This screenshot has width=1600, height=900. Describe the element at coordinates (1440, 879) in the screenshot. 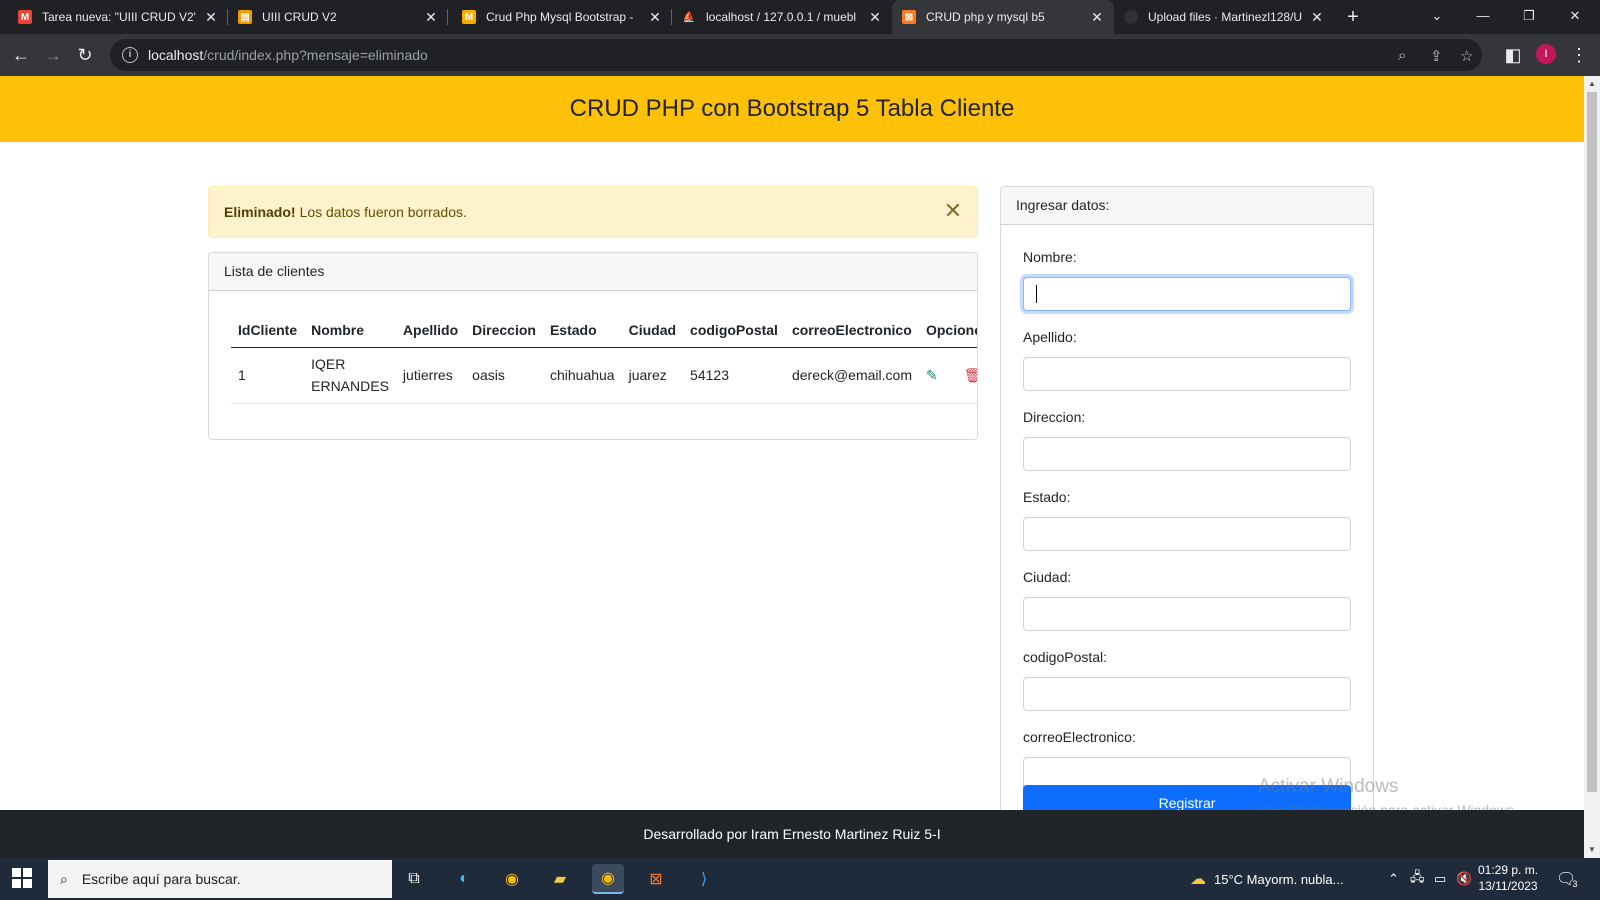

I see `battery-icon: ▭` at that location.